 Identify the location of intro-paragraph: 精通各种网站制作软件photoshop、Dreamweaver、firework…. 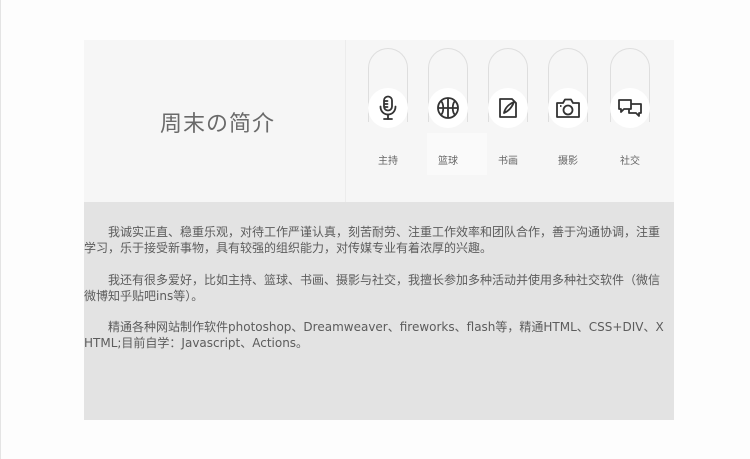
(374, 335).